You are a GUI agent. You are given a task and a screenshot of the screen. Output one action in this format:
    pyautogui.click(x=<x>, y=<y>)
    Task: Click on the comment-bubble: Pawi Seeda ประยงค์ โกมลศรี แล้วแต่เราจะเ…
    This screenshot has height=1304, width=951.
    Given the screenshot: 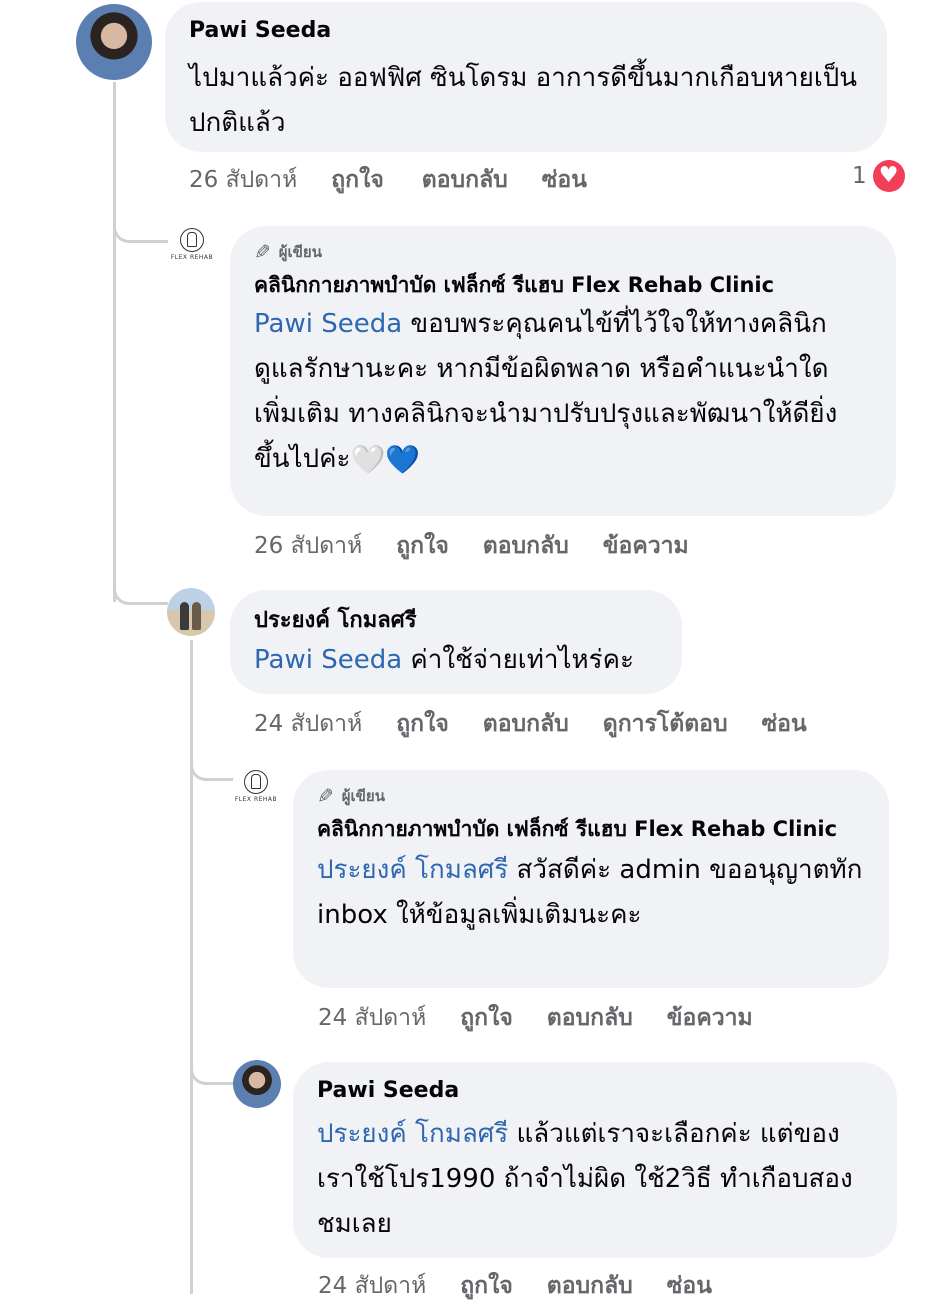 What is the action you would take?
    pyautogui.click(x=595, y=1160)
    